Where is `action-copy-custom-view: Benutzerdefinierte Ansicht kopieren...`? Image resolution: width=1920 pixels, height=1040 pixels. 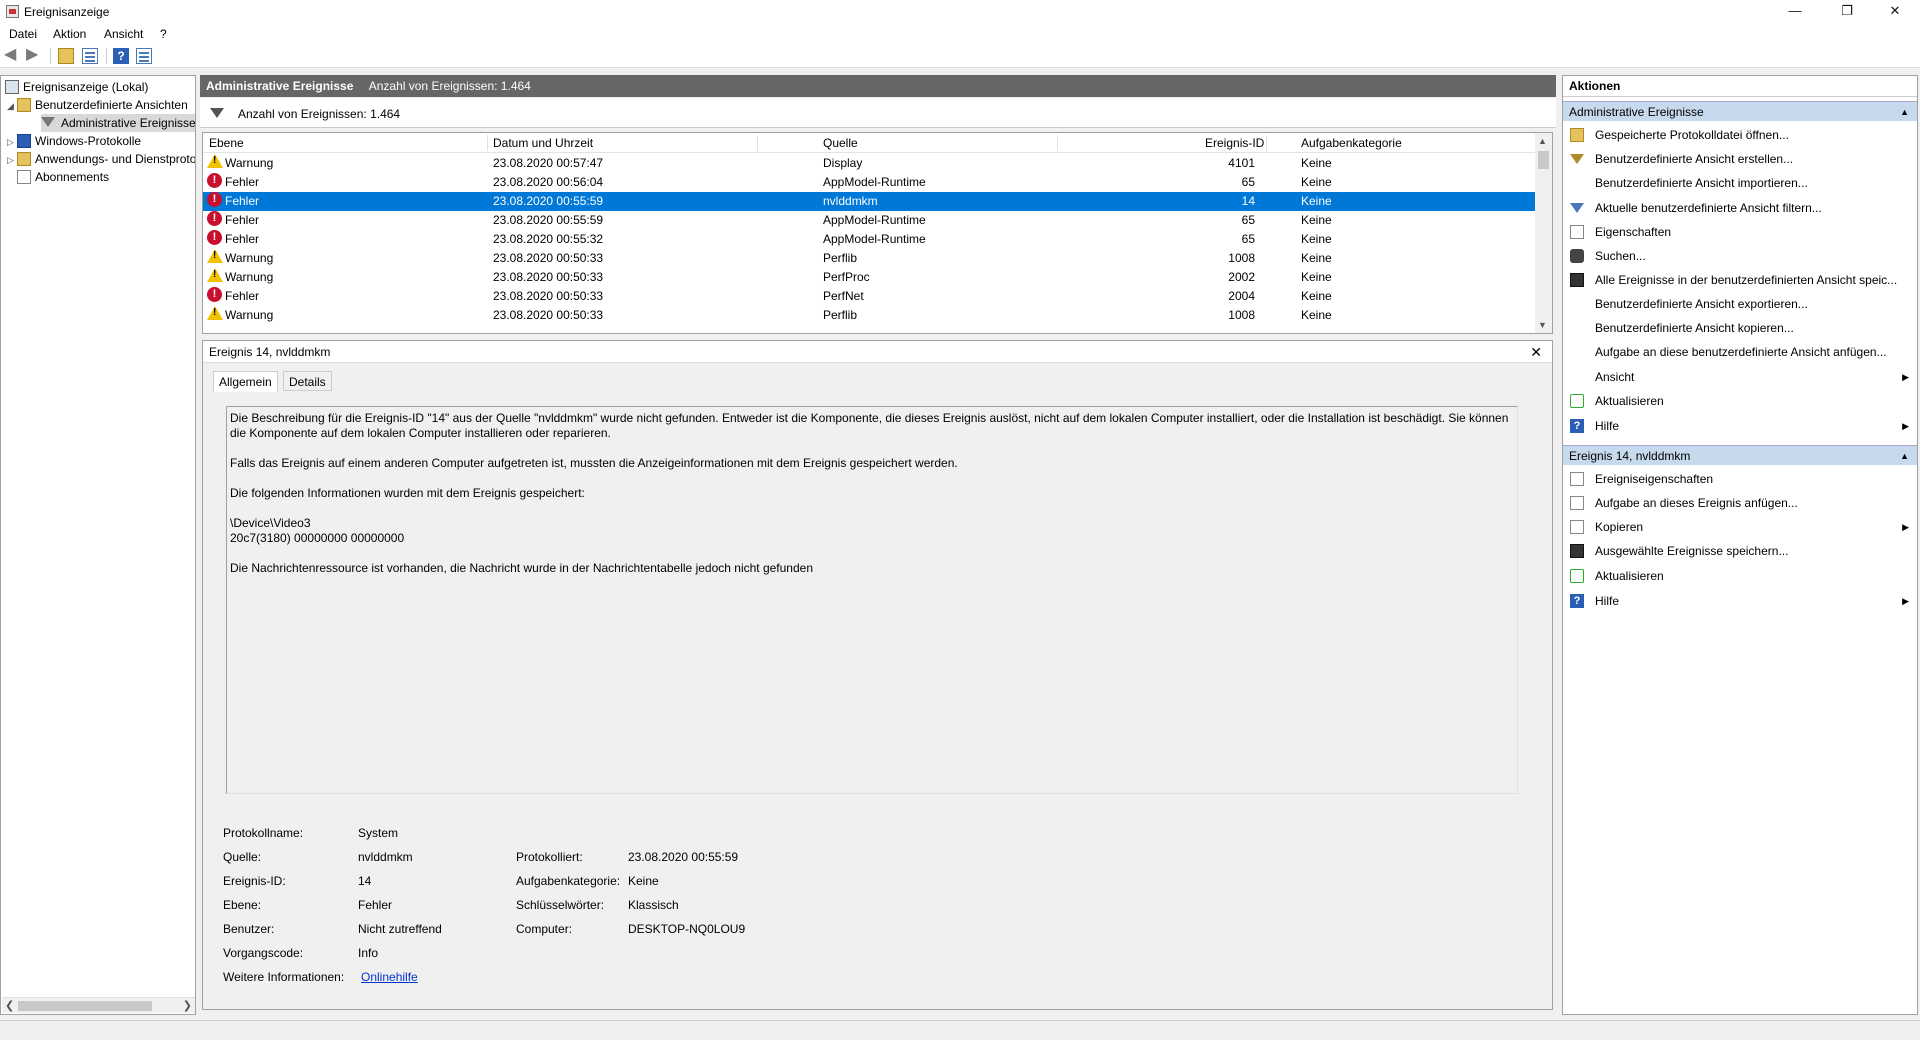 action-copy-custom-view: Benutzerdefinierte Ansicht kopieren... is located at coordinates (1740, 328).